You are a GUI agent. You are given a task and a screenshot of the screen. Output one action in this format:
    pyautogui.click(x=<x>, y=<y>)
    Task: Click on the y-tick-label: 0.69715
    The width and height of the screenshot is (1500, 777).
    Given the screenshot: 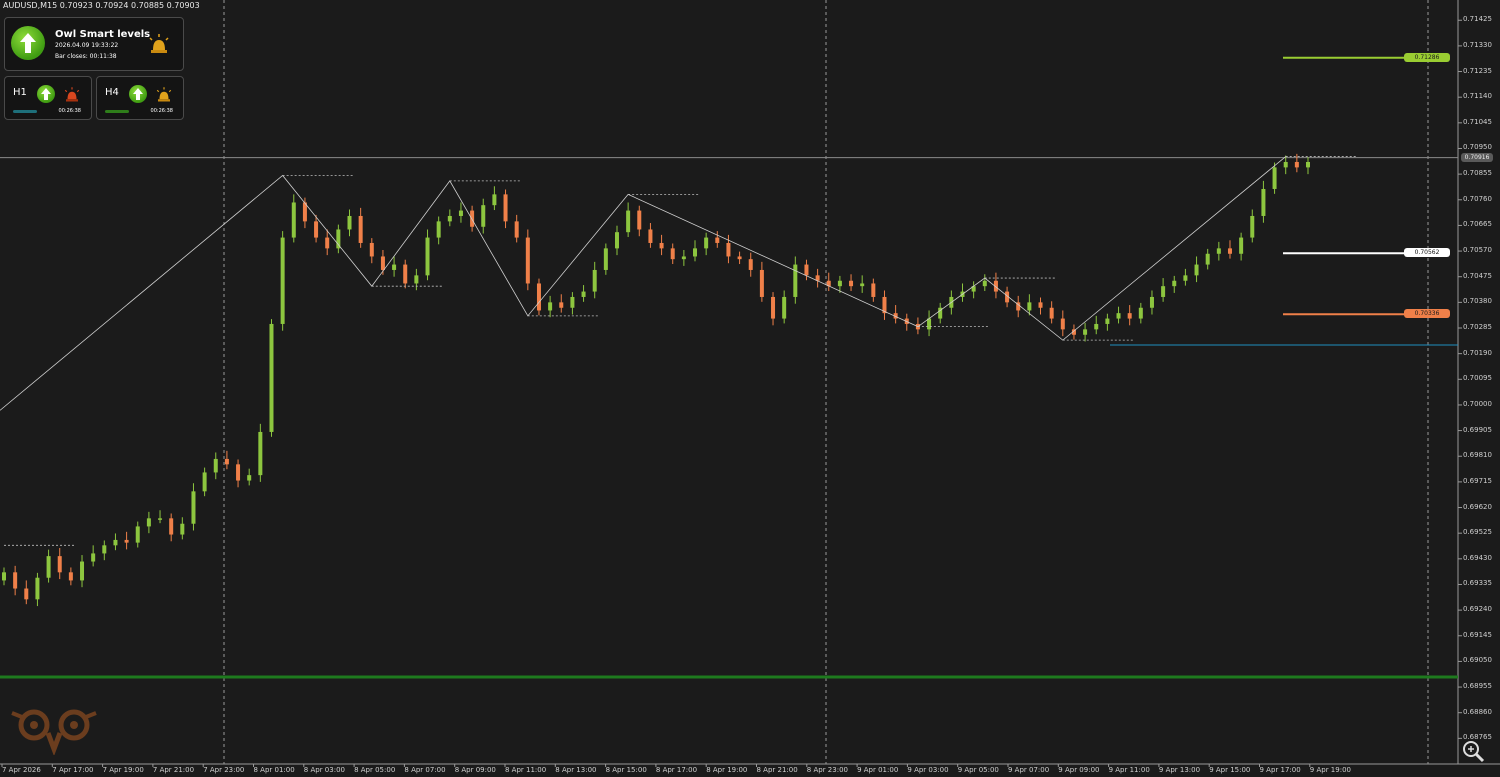 What is the action you would take?
    pyautogui.click(x=1477, y=480)
    